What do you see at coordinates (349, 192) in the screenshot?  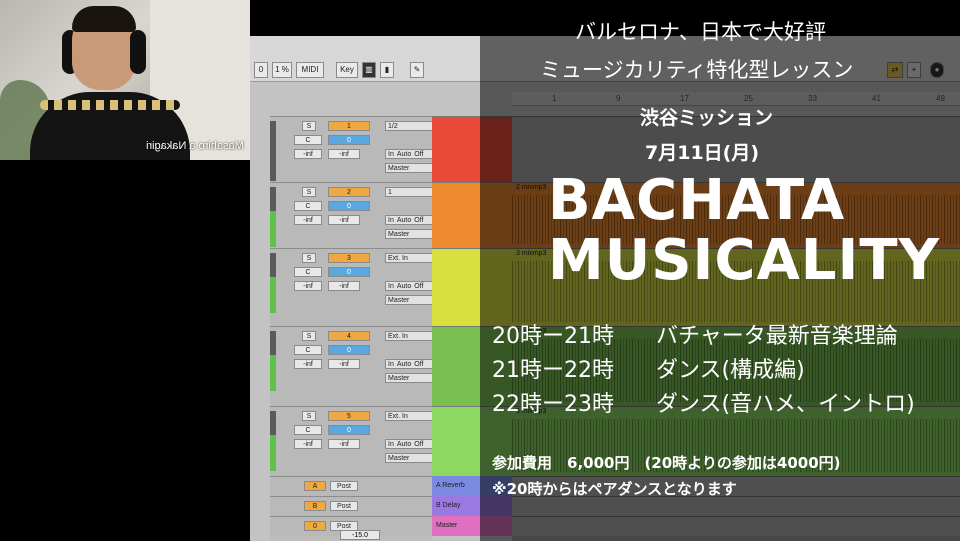 I see `track-activator-number: 2` at bounding box center [349, 192].